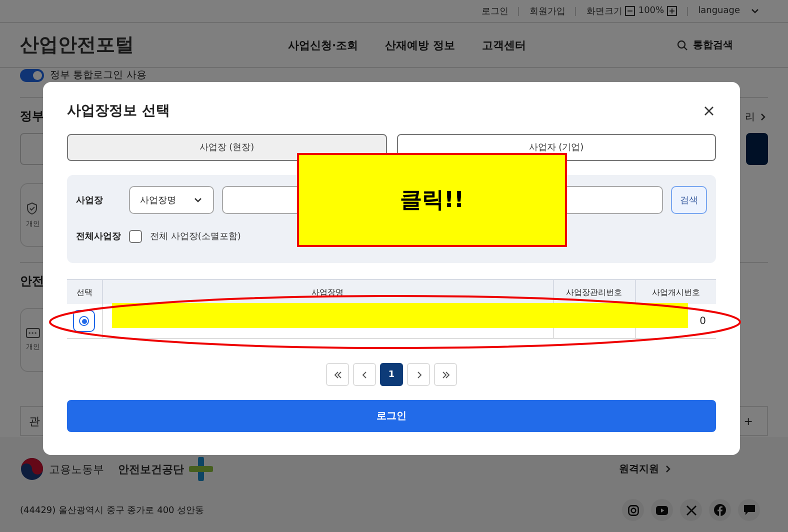  Describe the element at coordinates (32, 116) in the screenshot. I see `section-title: 정부` at that location.